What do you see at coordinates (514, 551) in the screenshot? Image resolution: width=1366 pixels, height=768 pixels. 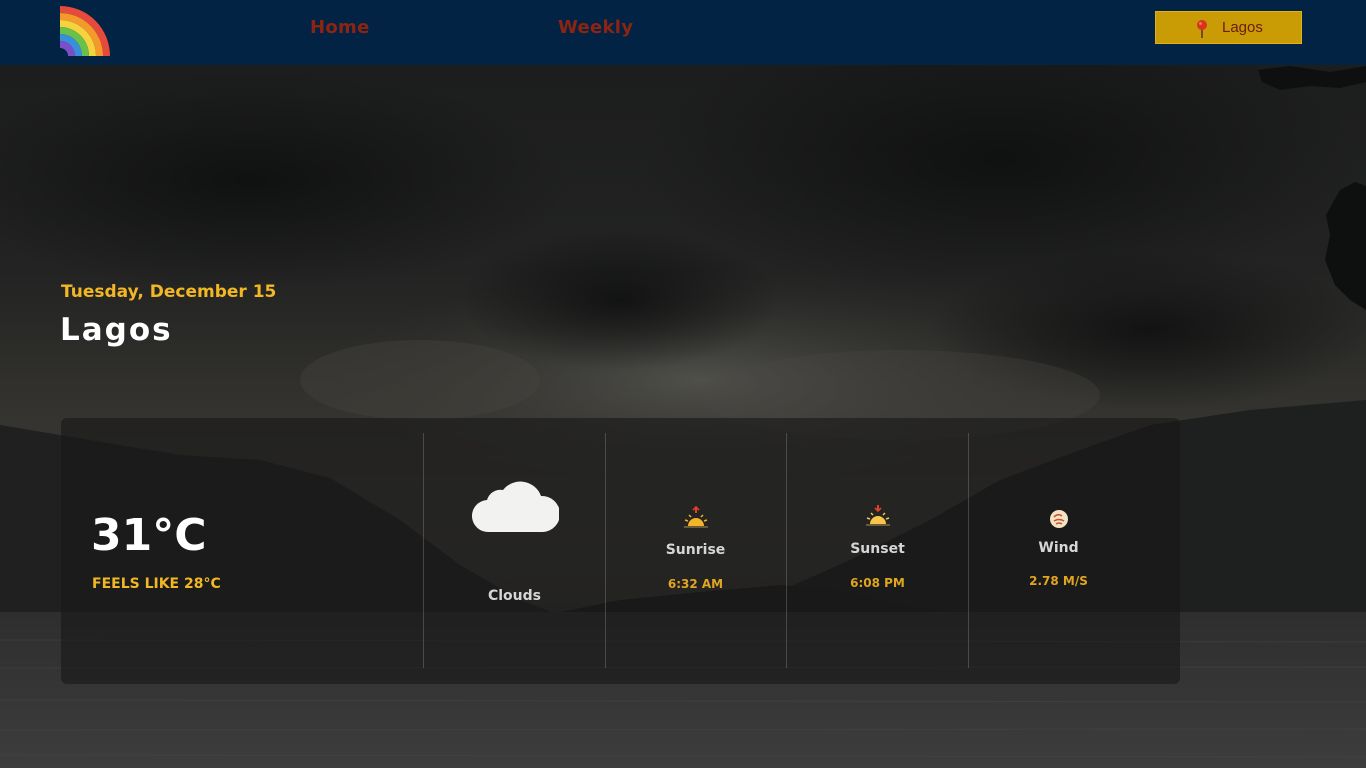 I see `condition-cell: Clouds` at bounding box center [514, 551].